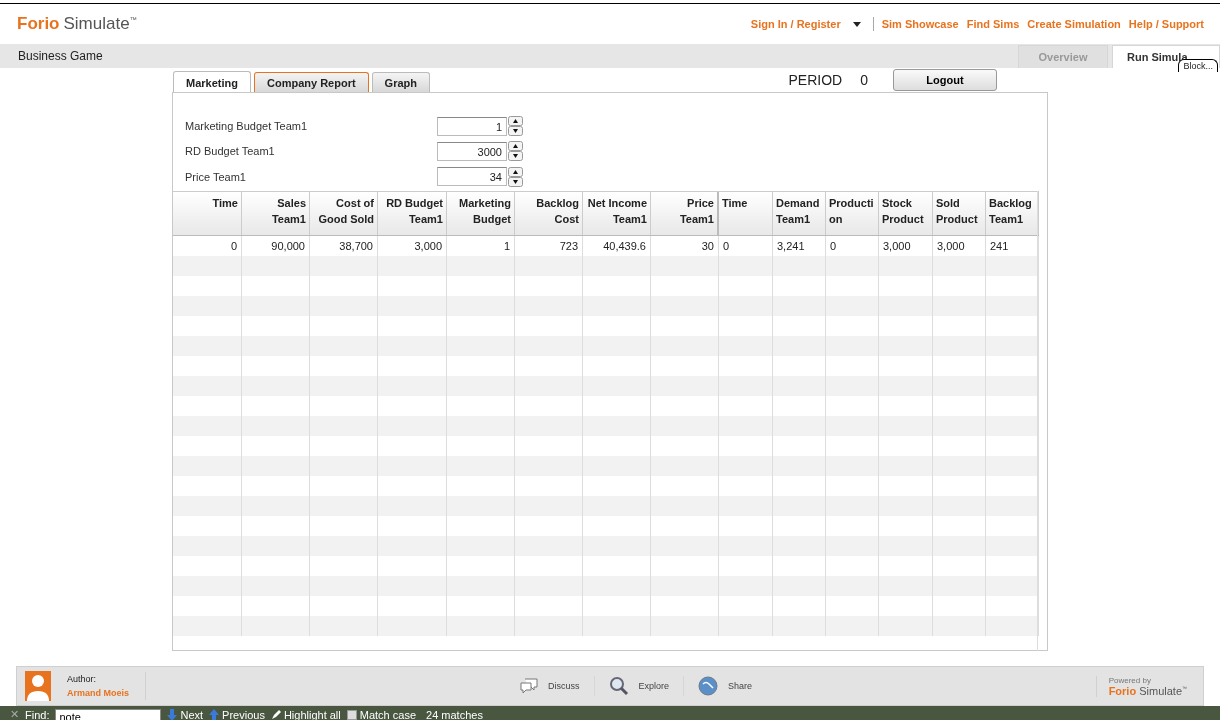 Image resolution: width=1220 pixels, height=720 pixels. I want to click on period-value: 0, so click(864, 80).